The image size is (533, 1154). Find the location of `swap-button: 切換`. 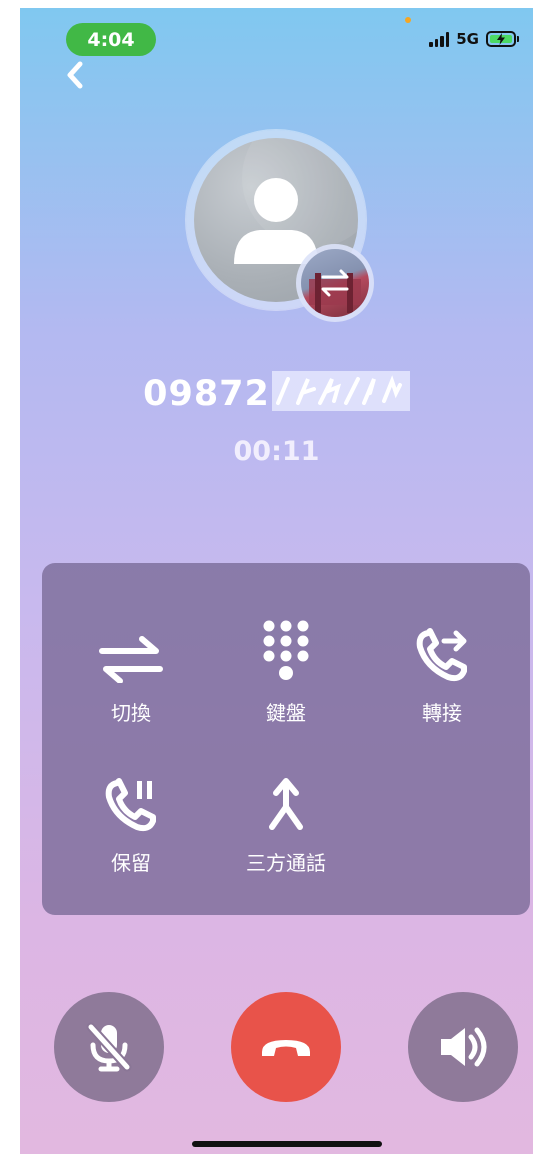

swap-button: 切換 is located at coordinates (131, 669).